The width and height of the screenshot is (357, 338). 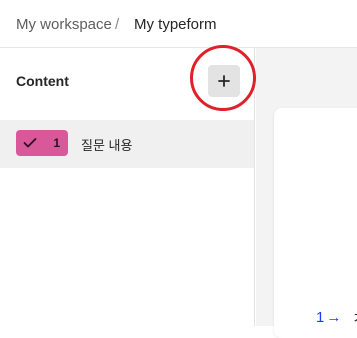 I want to click on arrow-right-icon: →, so click(x=334, y=317).